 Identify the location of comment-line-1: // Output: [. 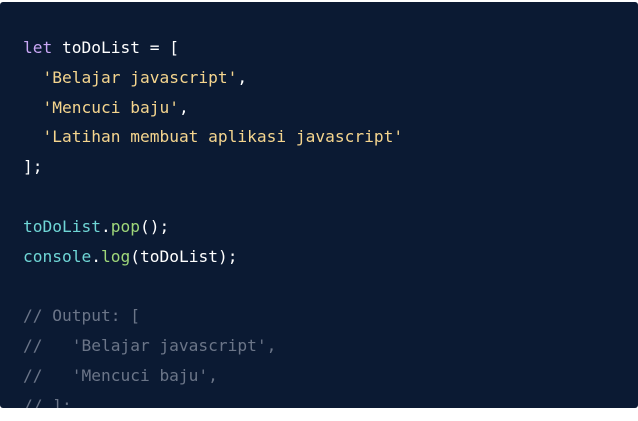
(81, 316).